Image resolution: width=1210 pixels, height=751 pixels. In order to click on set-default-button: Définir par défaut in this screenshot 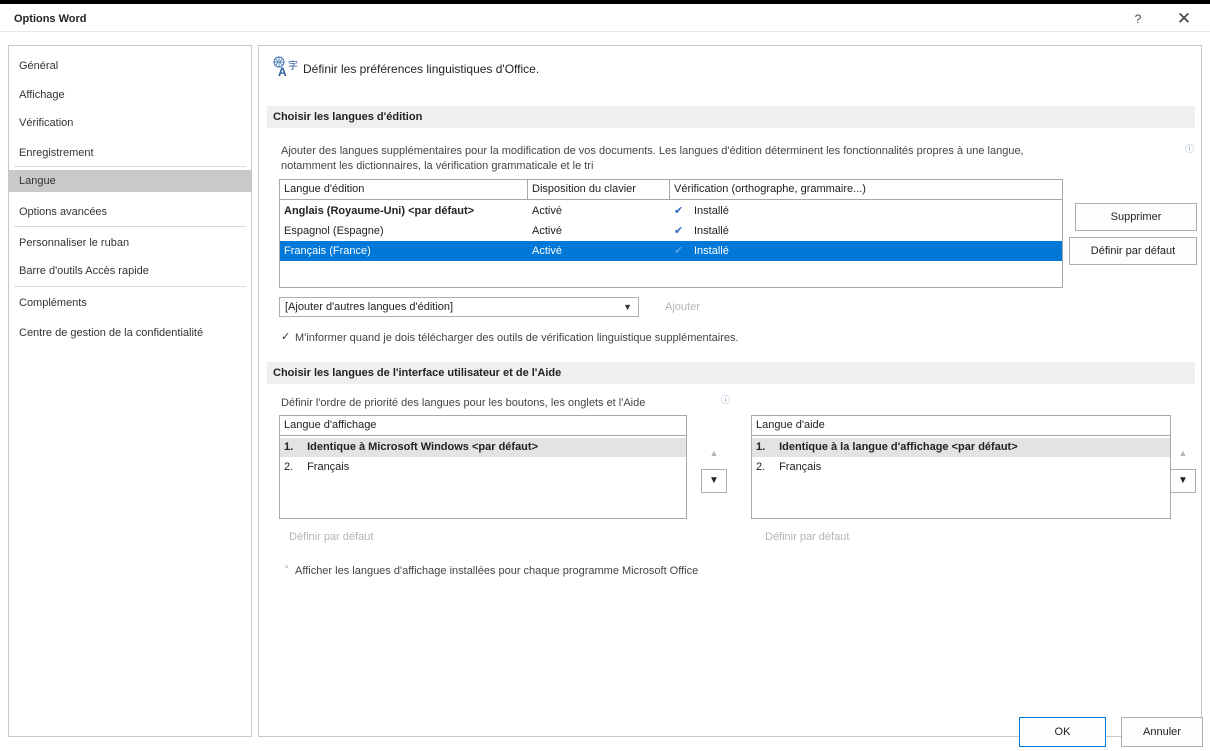, I will do `click(1133, 251)`.